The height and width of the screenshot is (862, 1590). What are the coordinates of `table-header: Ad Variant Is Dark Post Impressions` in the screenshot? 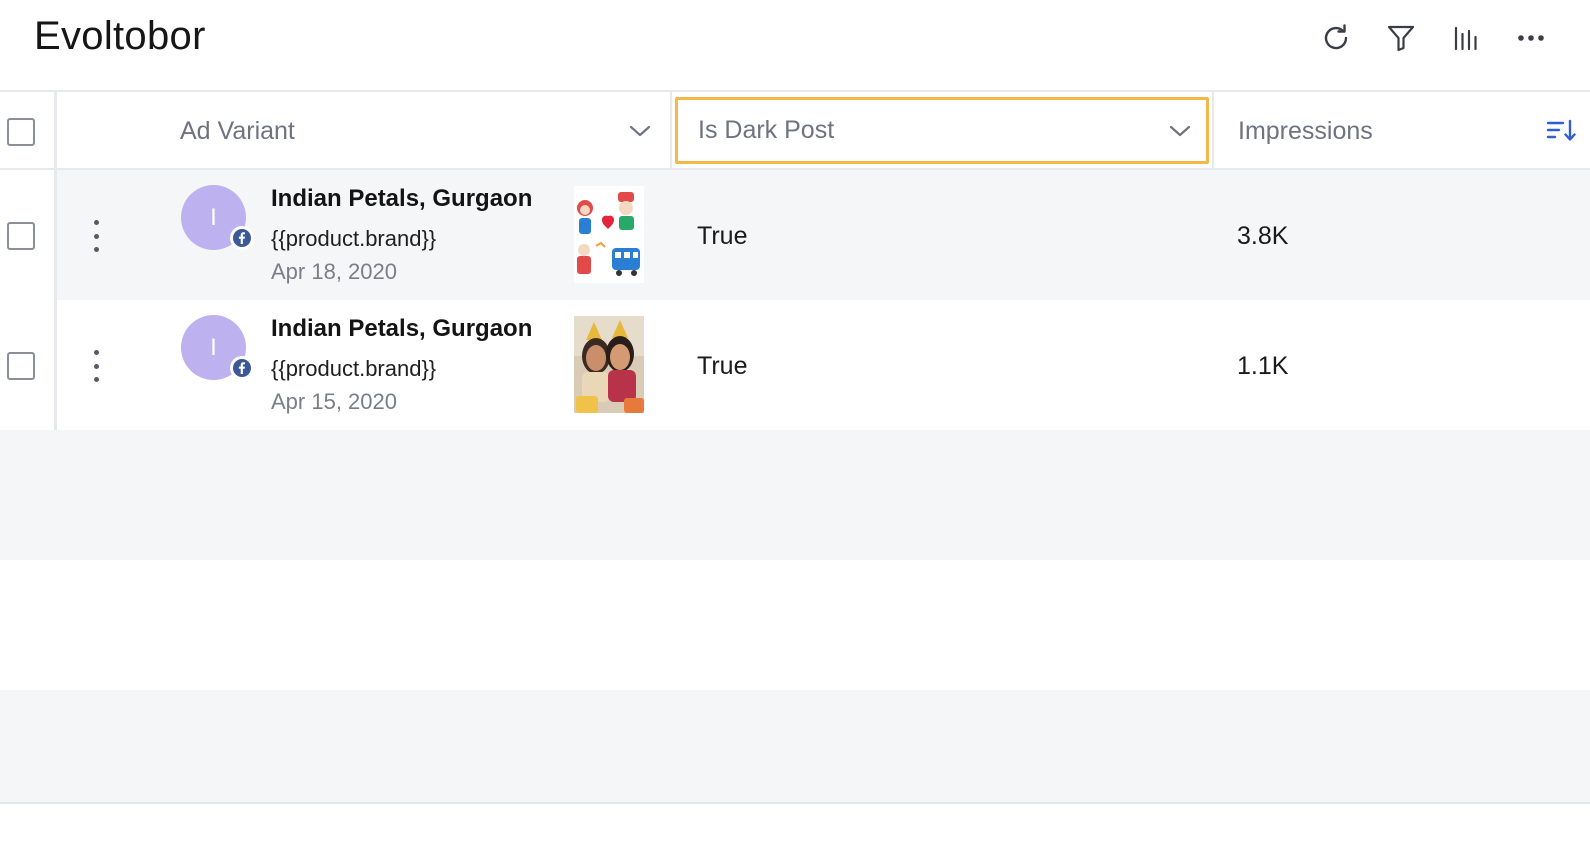 It's located at (795, 131).